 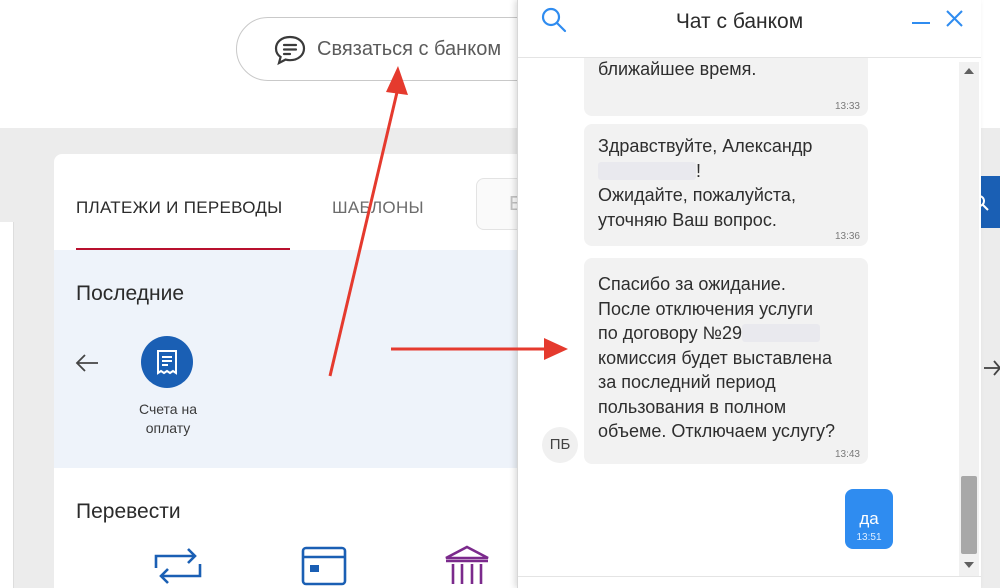 What do you see at coordinates (969, 319) in the screenshot?
I see `scrollbar` at bounding box center [969, 319].